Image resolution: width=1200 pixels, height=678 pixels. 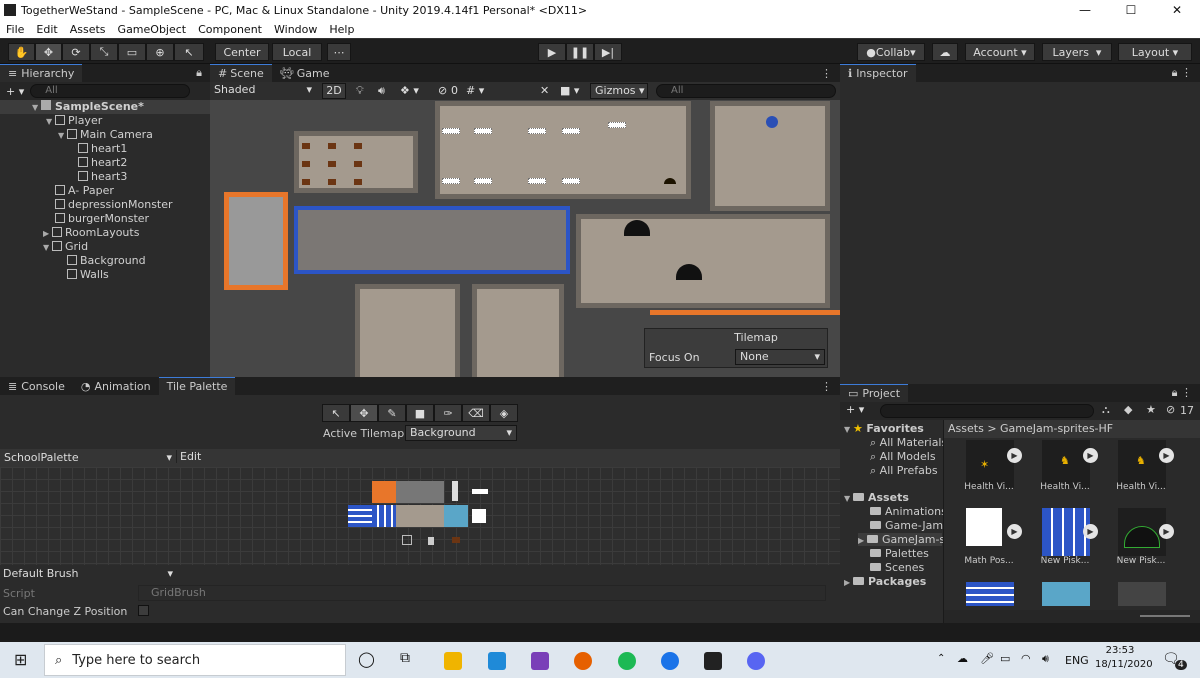 What do you see at coordinates (105, 107) in the screenshot?
I see `scene-root-row: ▼ SampleScene*` at bounding box center [105, 107].